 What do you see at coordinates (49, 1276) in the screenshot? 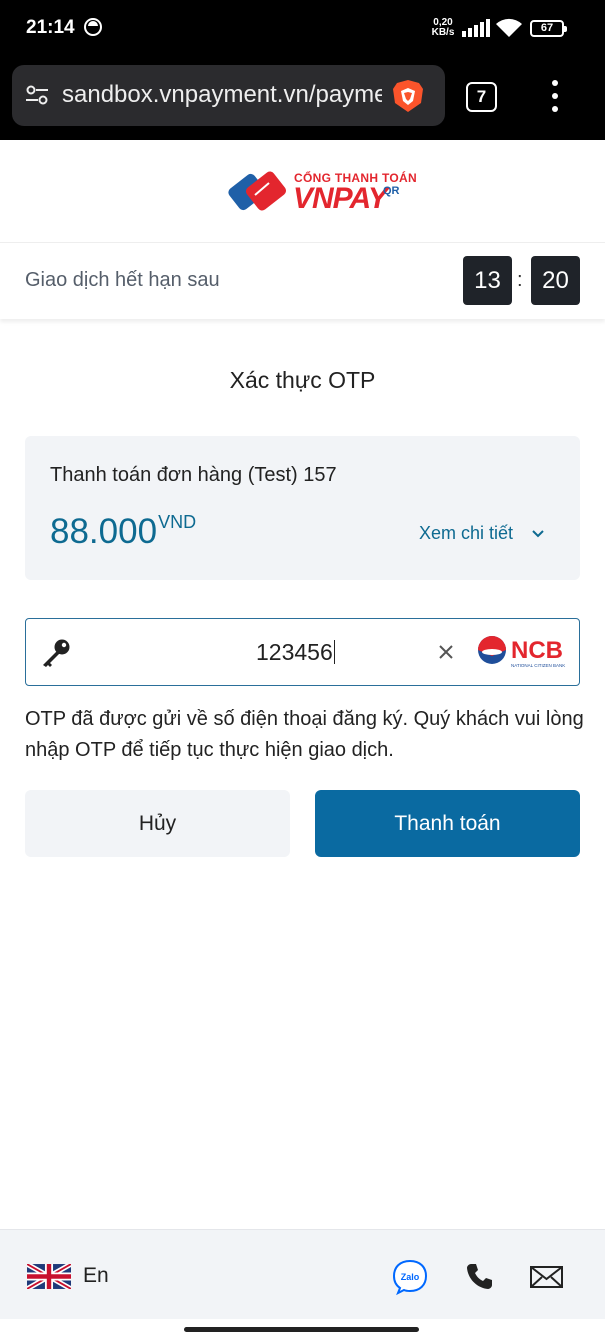
I see `uk-flag-icon` at bounding box center [49, 1276].